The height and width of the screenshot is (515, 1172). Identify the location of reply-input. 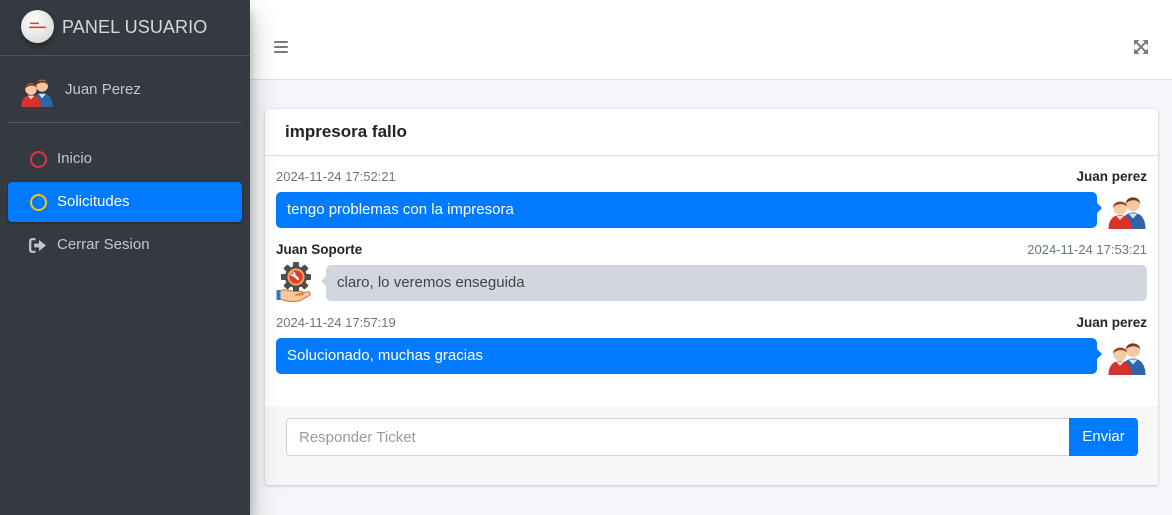
(677, 437).